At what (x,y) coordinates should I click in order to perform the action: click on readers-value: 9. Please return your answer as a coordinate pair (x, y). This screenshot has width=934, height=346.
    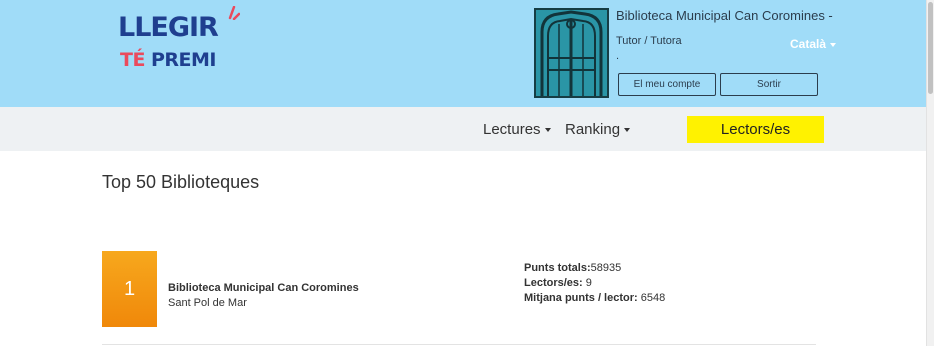
    Looking at the image, I should click on (587, 283).